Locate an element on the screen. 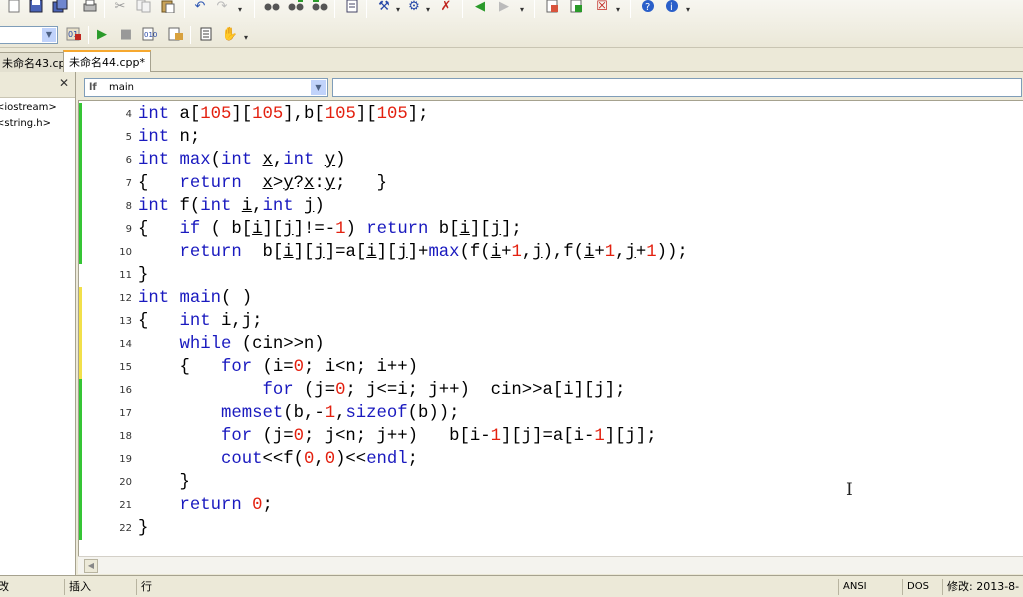 The width and height of the screenshot is (1023, 597). scope-bar: lf main ▼ is located at coordinates (550, 87).